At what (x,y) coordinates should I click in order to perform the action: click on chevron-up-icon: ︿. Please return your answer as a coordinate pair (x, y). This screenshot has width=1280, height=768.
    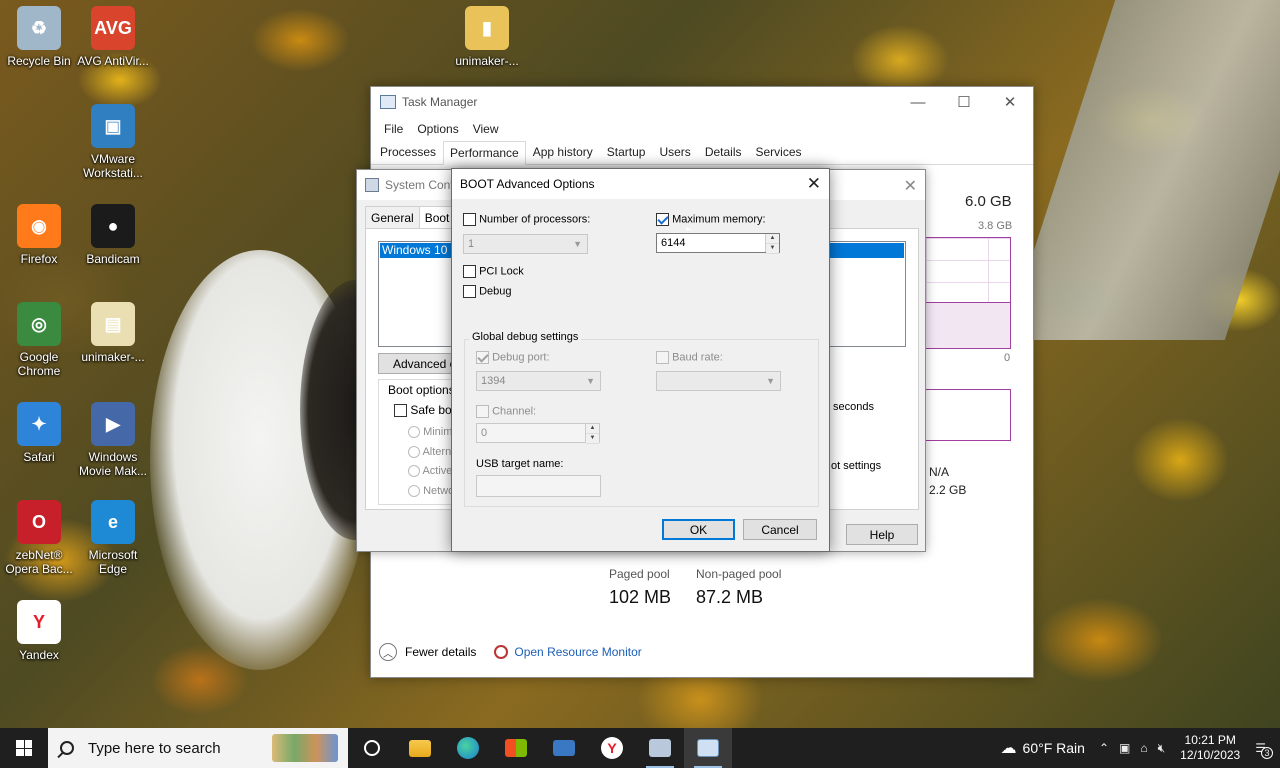
    Looking at the image, I should click on (388, 652).